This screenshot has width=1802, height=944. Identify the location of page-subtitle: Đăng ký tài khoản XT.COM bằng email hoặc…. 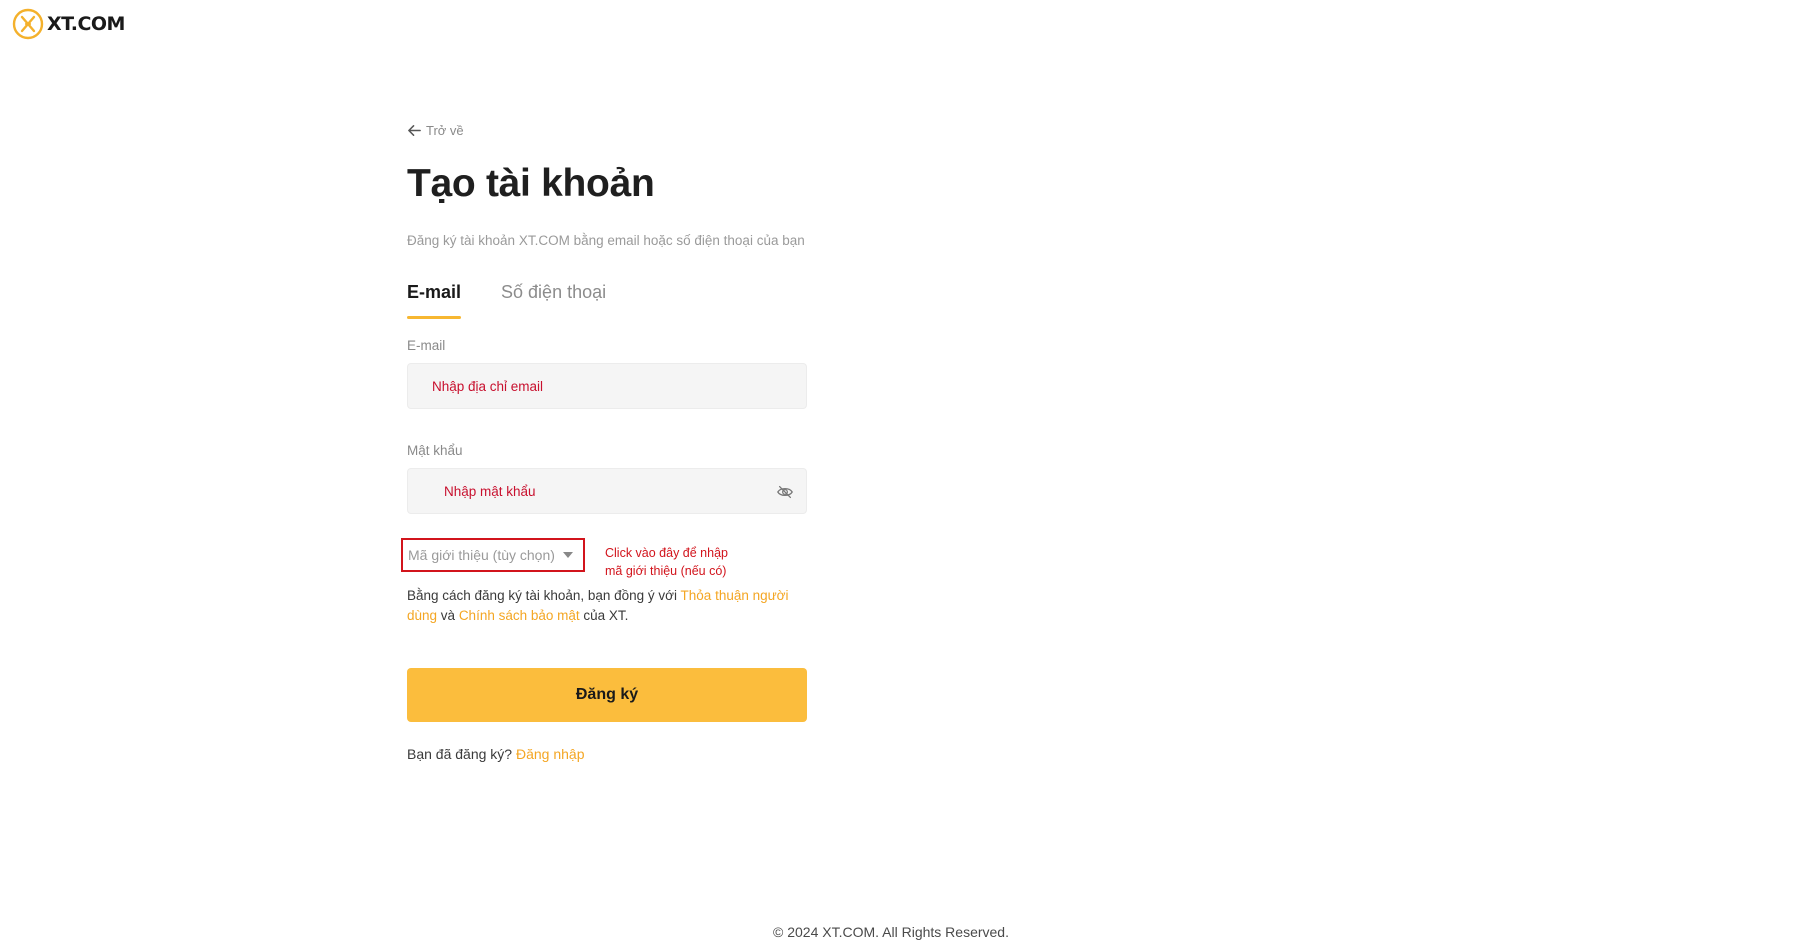
(606, 240).